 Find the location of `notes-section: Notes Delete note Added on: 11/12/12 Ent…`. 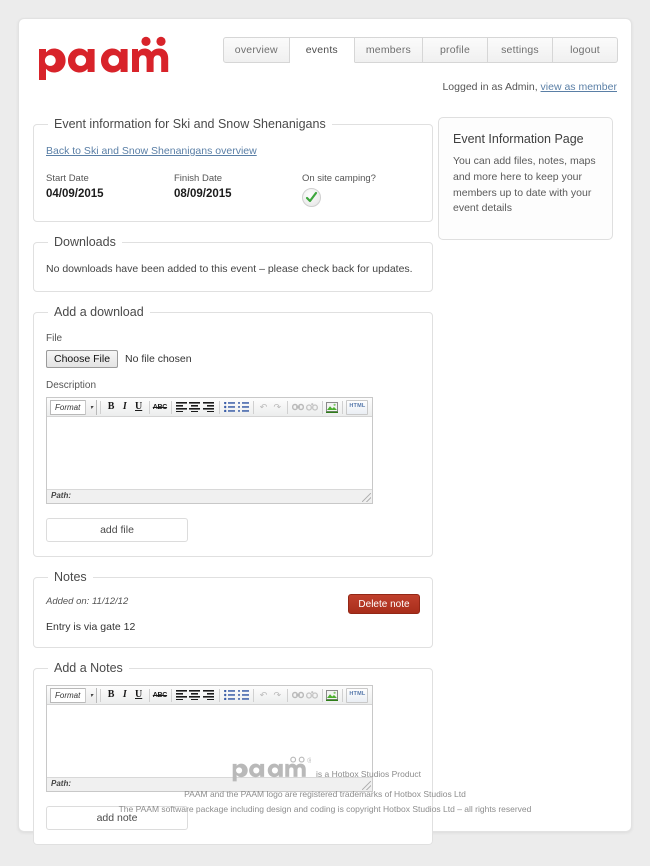

notes-section: Notes Delete note Added on: 11/12/12 Ent… is located at coordinates (233, 609).